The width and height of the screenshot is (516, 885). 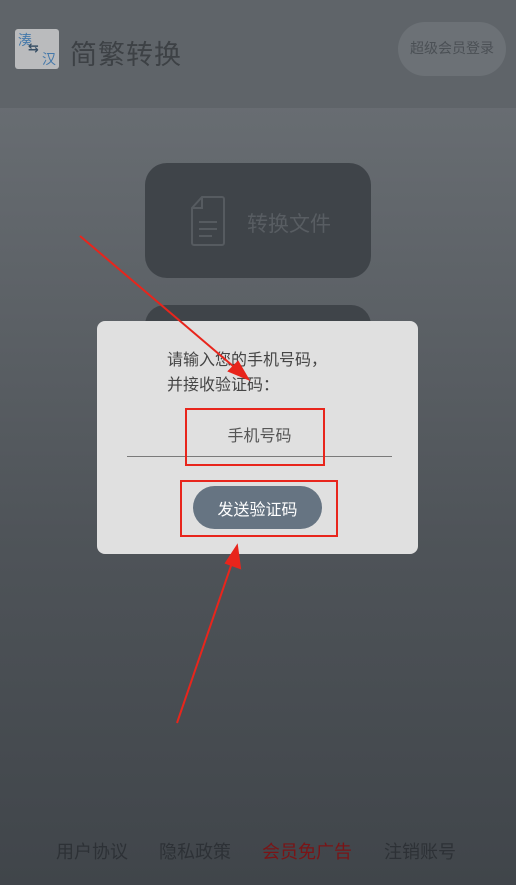 I want to click on privacy-policy-link: 隐私政策, so click(x=195, y=851).